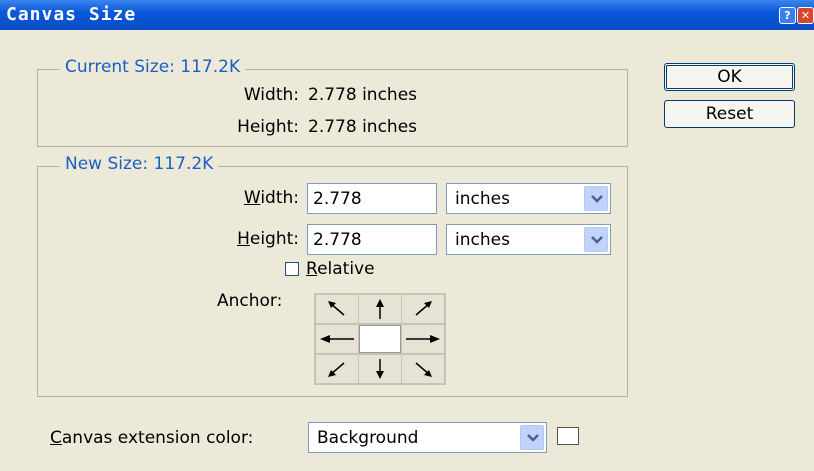  I want to click on width-input, so click(372, 198).